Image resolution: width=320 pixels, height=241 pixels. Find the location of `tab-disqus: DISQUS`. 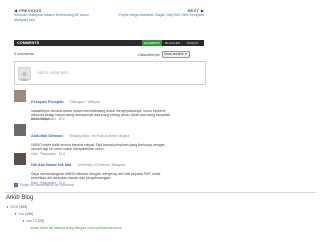

tab-disqus: DISQUS is located at coordinates (192, 43).